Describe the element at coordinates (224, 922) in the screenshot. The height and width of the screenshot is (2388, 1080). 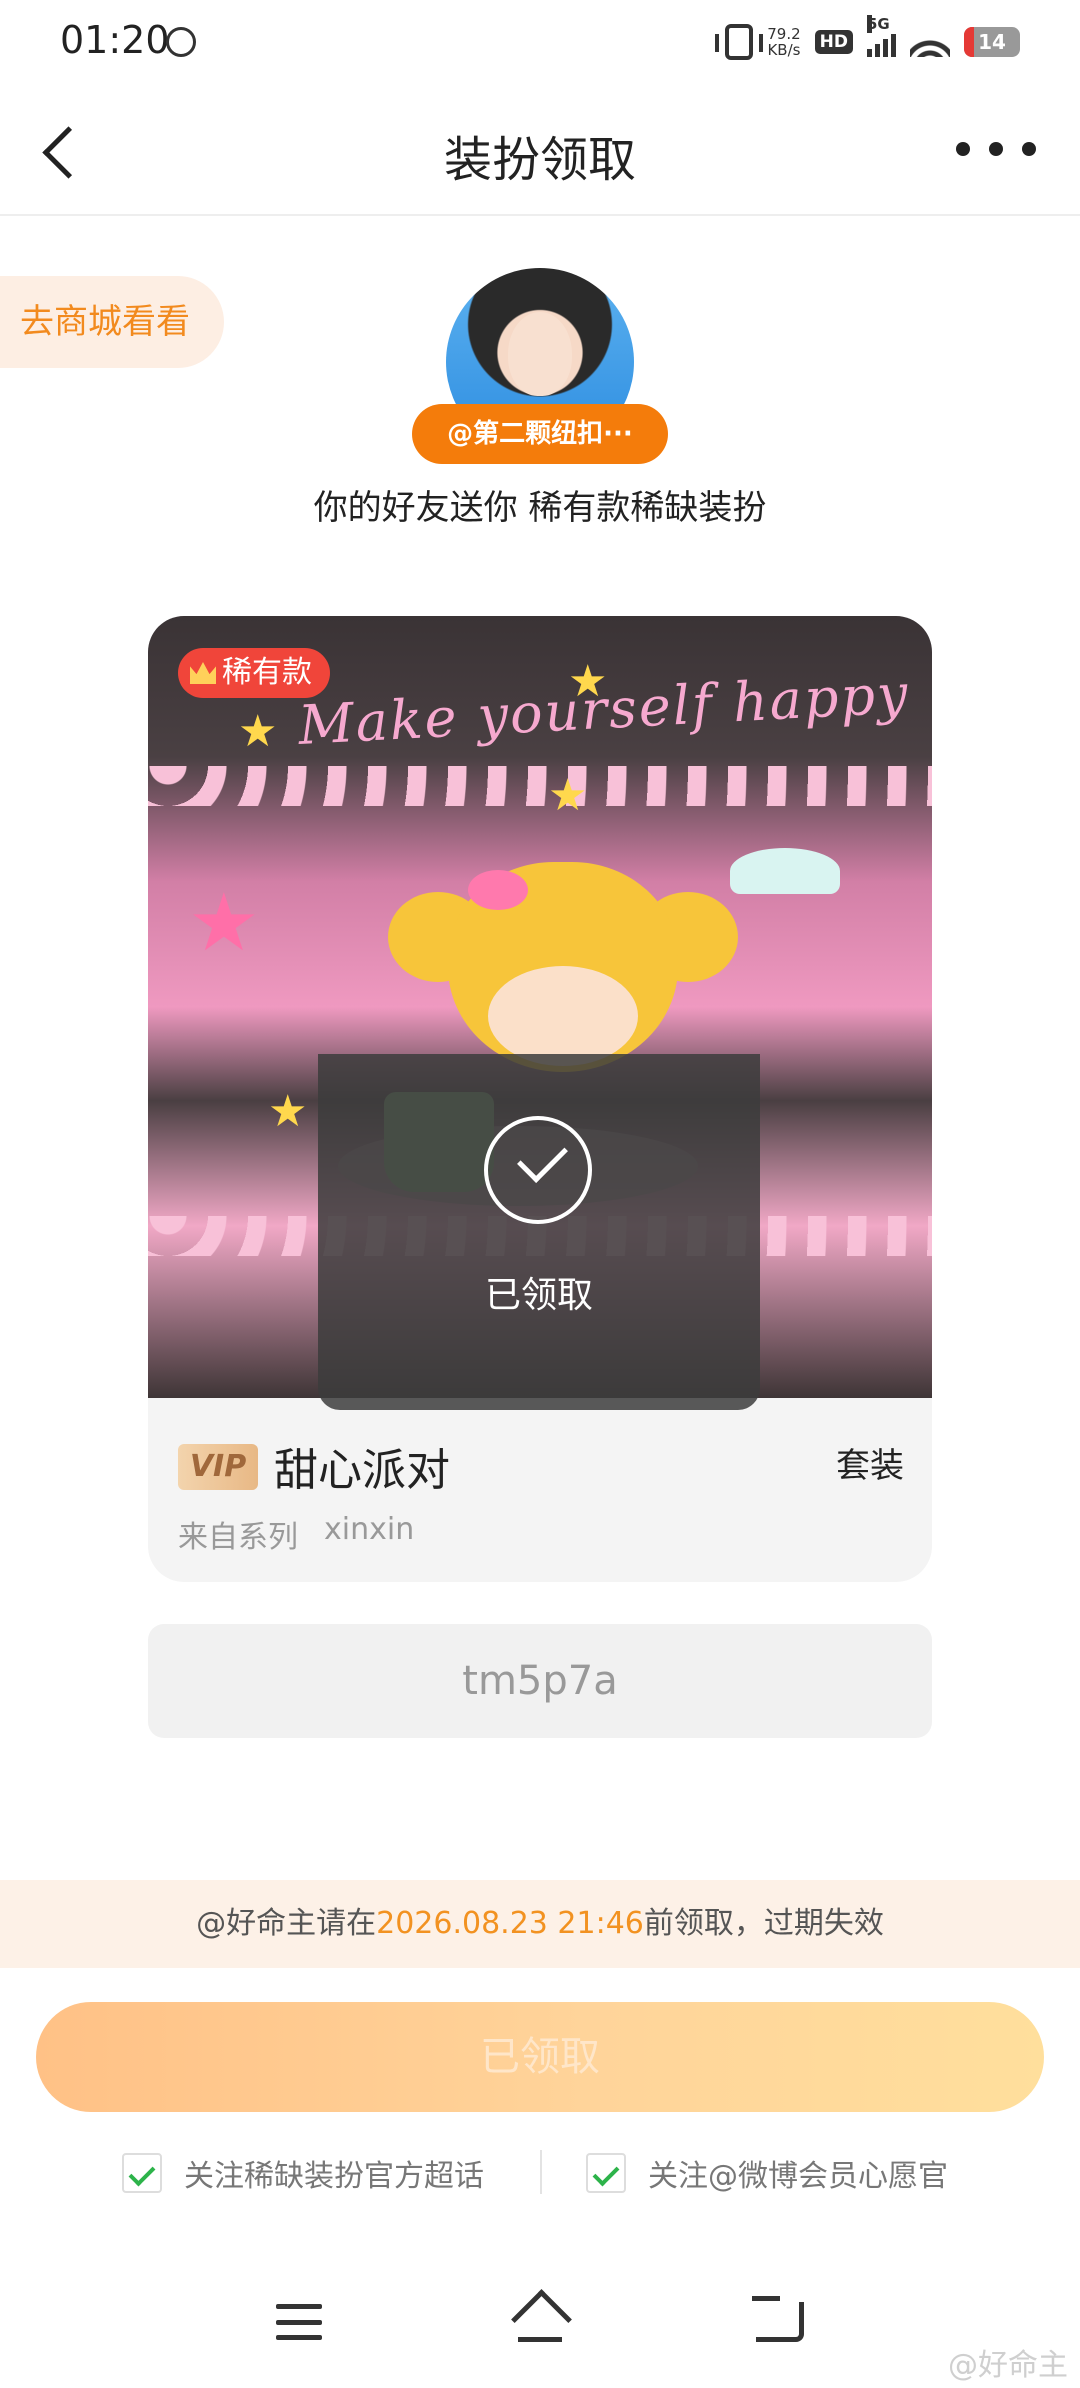
I see `pink-star-icon: ★` at that location.